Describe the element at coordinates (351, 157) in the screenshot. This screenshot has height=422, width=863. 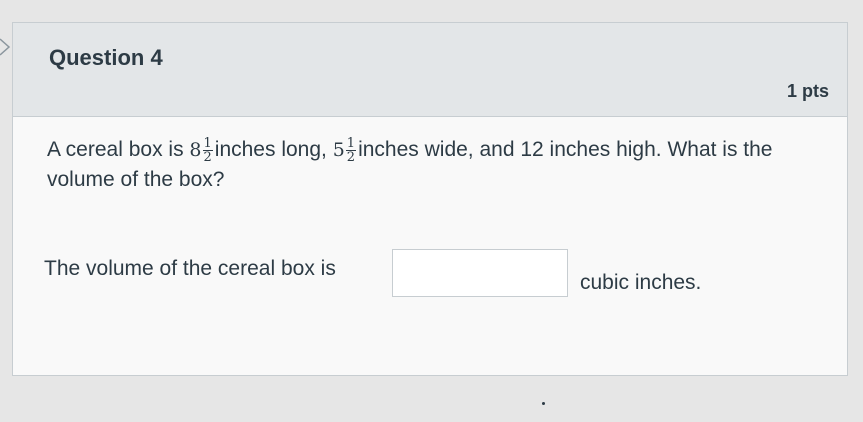
I see `fraction-2-denominator: 2` at that location.